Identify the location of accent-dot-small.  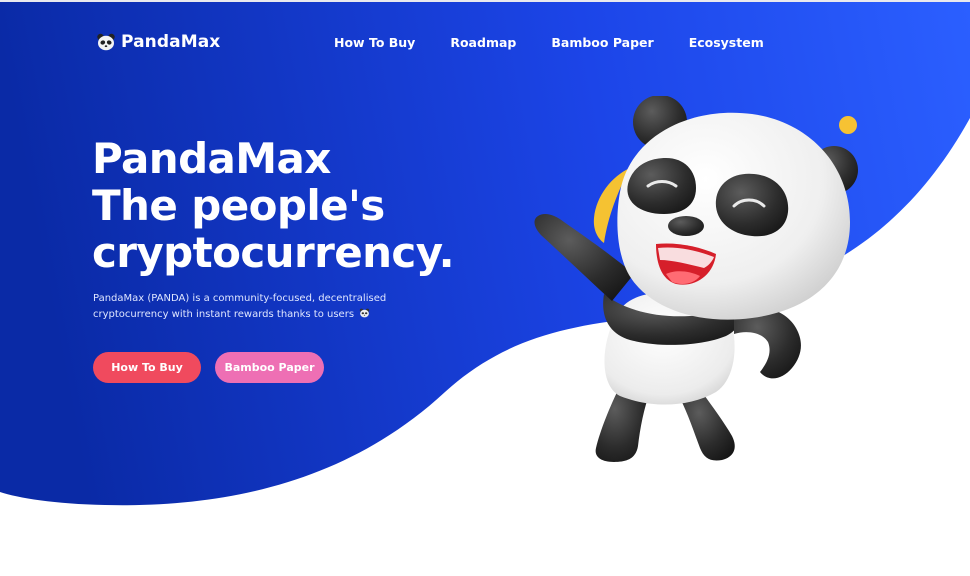
(848, 125).